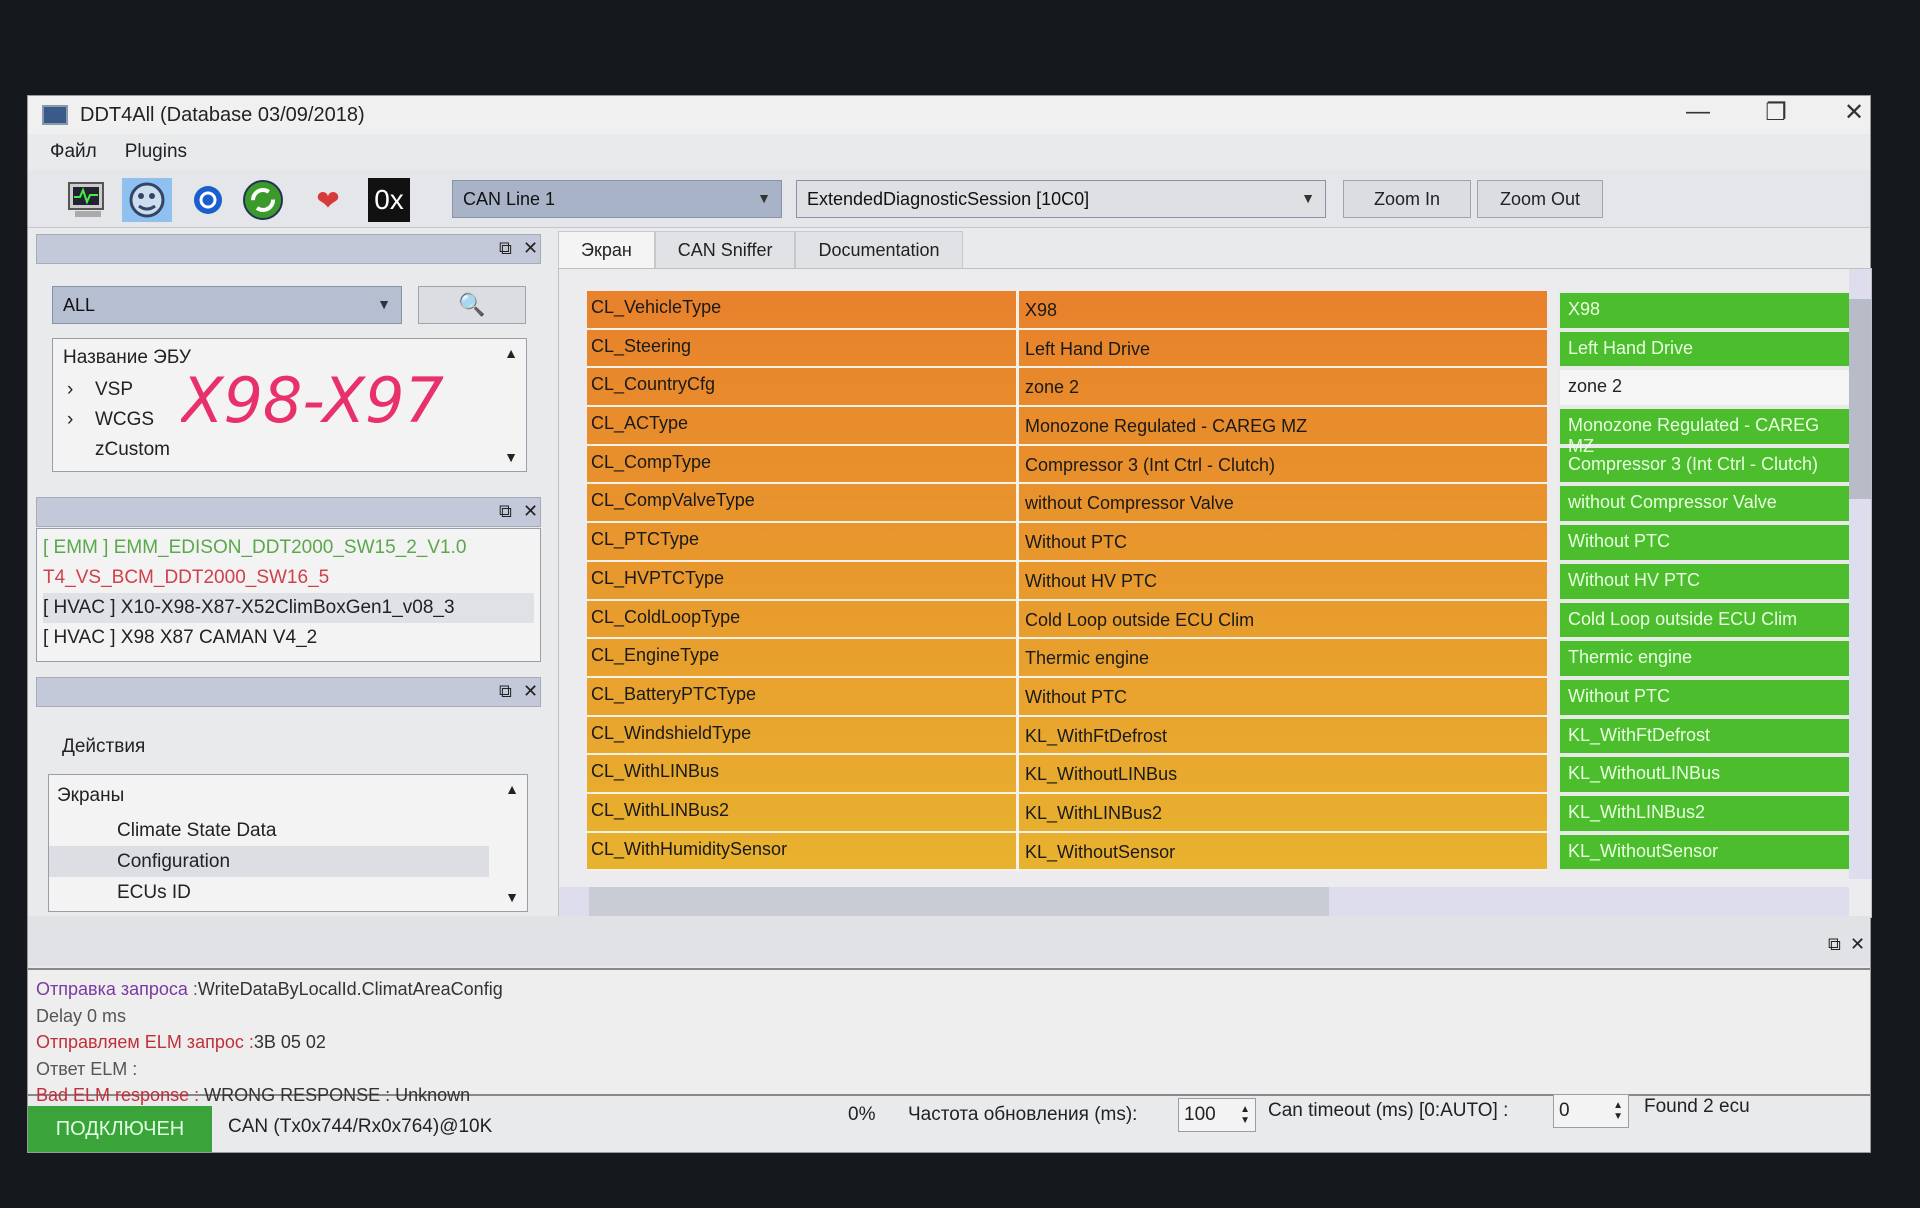 The height and width of the screenshot is (1208, 1920). What do you see at coordinates (118, 420) in the screenshot?
I see `tree-item: › WCGS` at bounding box center [118, 420].